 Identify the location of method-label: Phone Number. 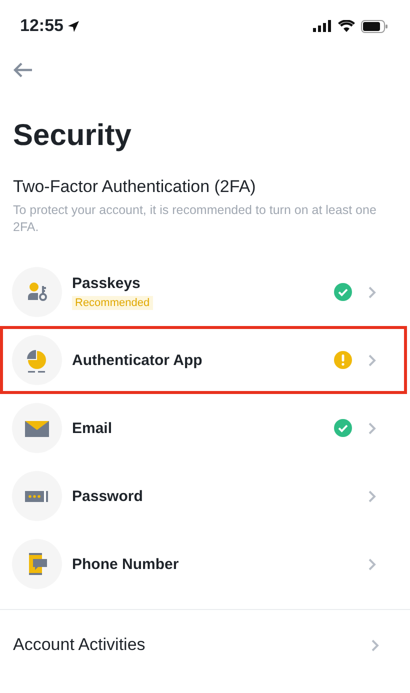
(125, 564).